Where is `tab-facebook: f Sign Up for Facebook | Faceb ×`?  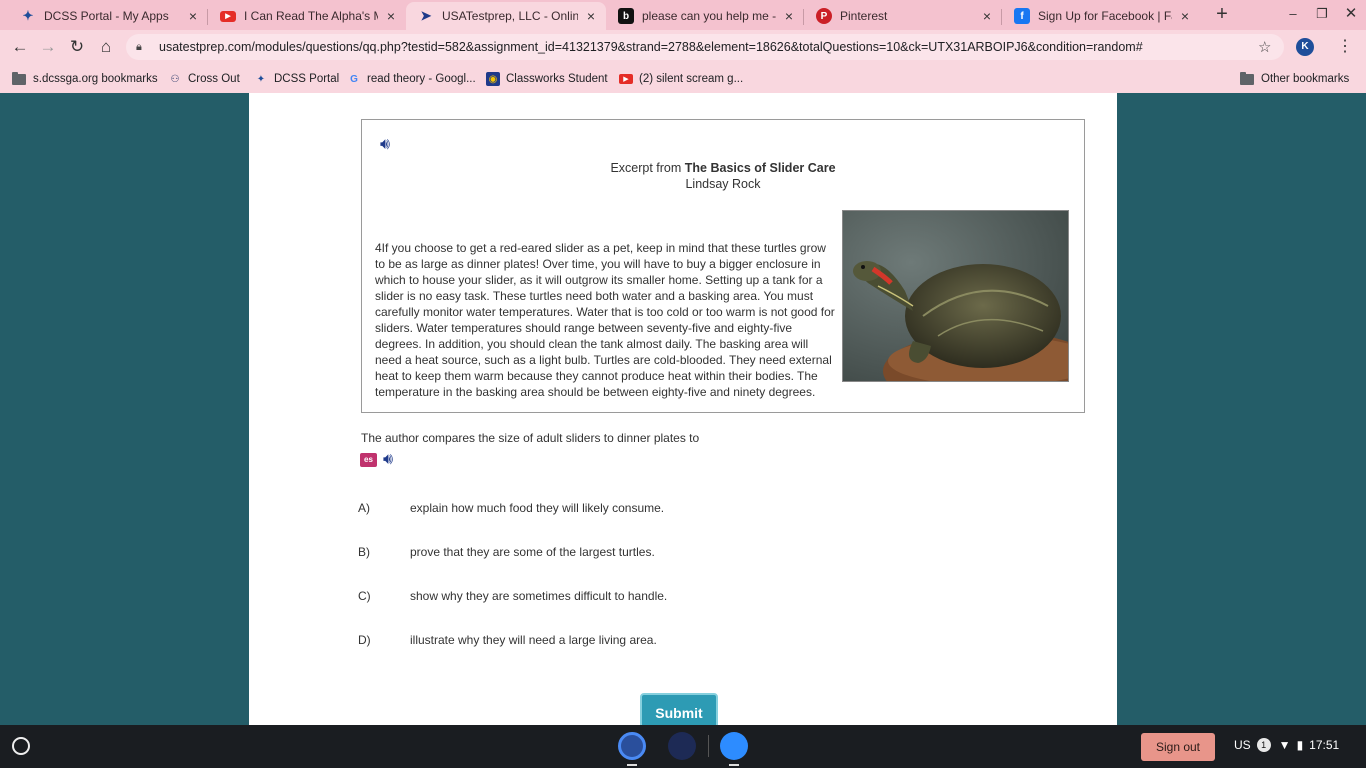 tab-facebook: f Sign Up for Facebook | Faceb × is located at coordinates (1101, 16).